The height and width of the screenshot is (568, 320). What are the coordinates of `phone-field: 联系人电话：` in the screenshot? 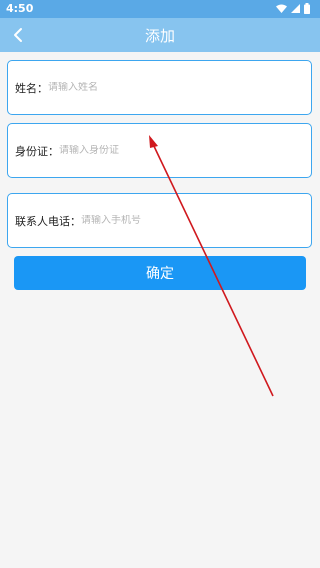 It's located at (159, 220).